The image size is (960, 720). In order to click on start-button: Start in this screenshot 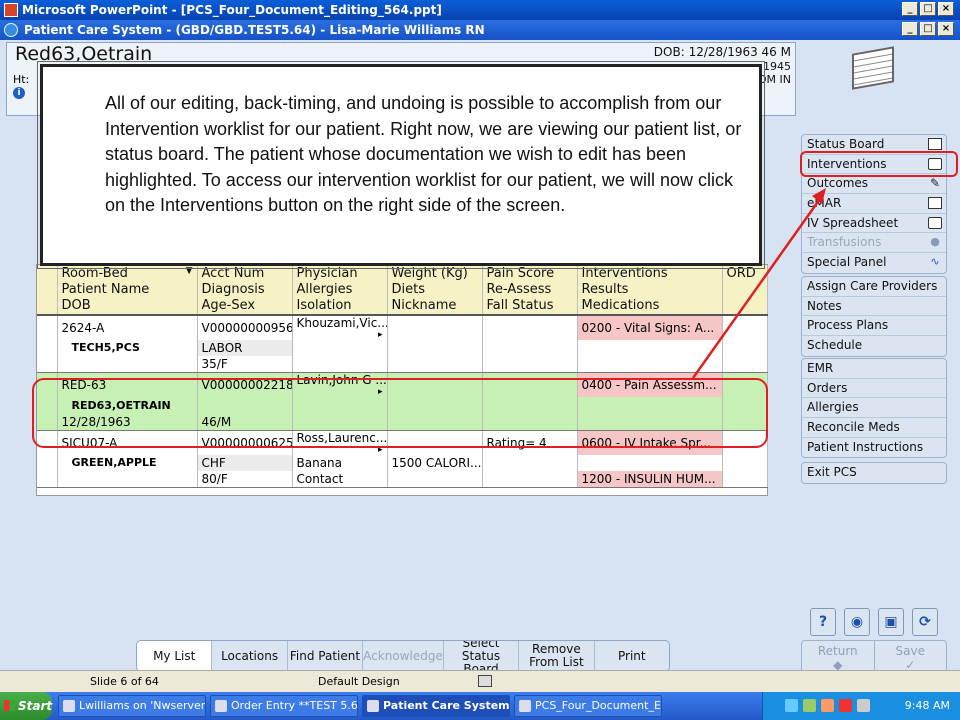, I will do `click(26, 706)`.